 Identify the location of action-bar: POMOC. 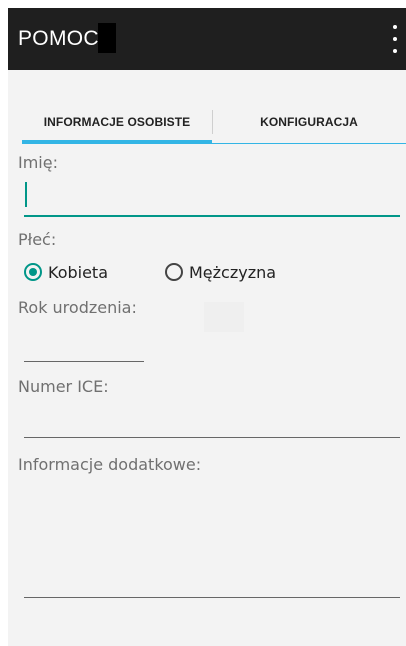
(207, 39).